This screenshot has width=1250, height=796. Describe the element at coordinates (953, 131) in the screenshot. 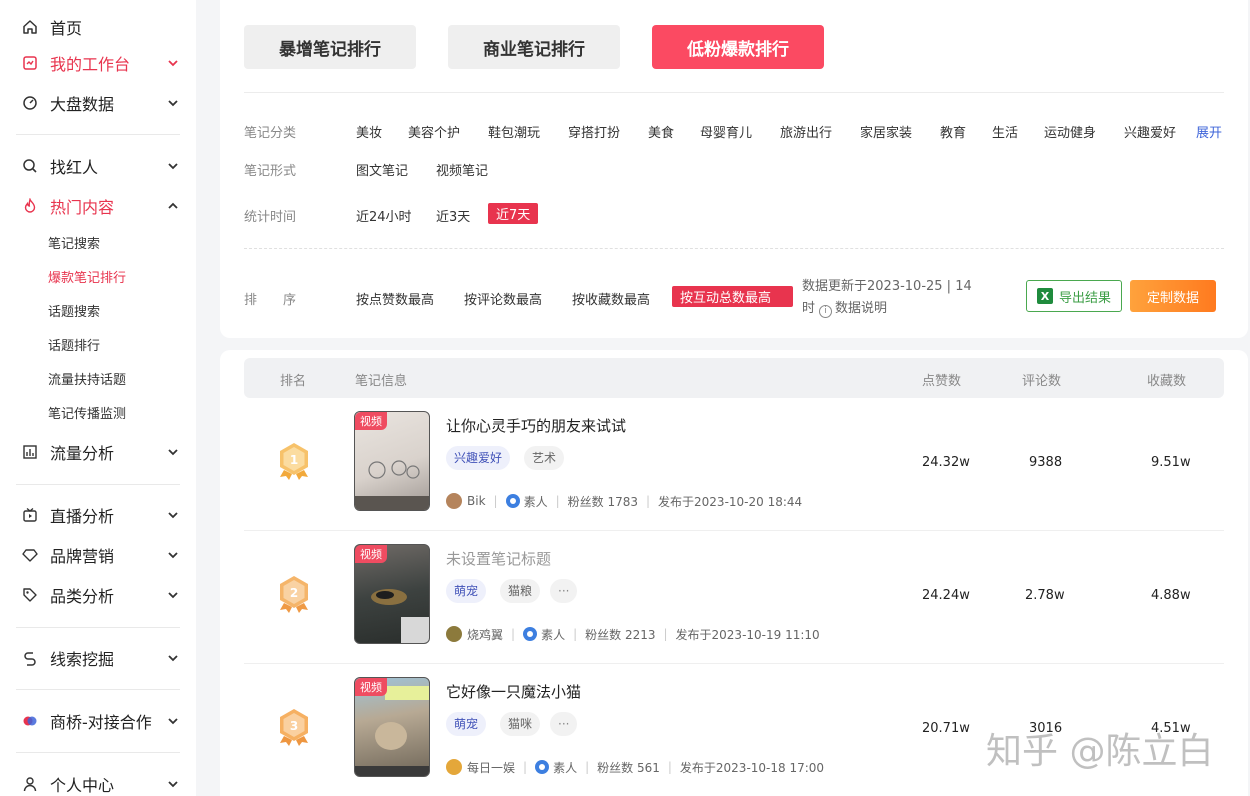

I see `category-option: 教育` at that location.